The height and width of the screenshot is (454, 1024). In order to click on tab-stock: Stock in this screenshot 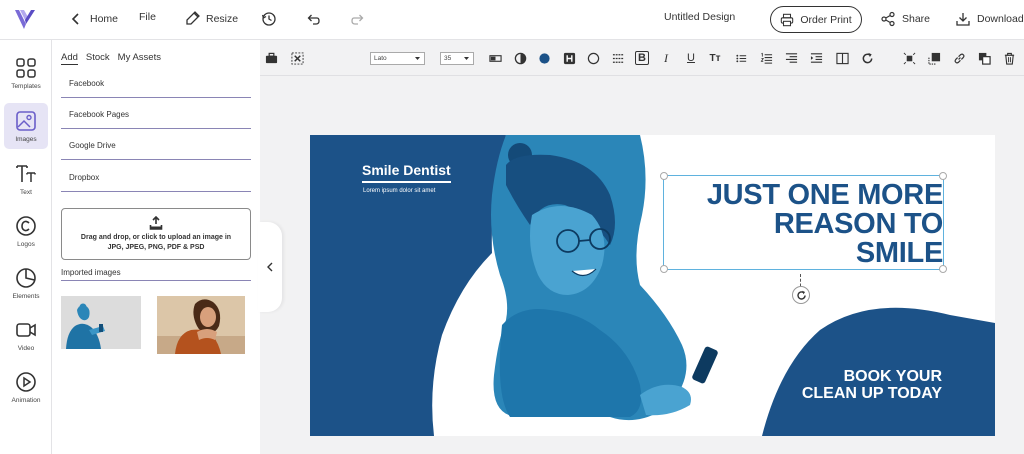, I will do `click(98, 58)`.